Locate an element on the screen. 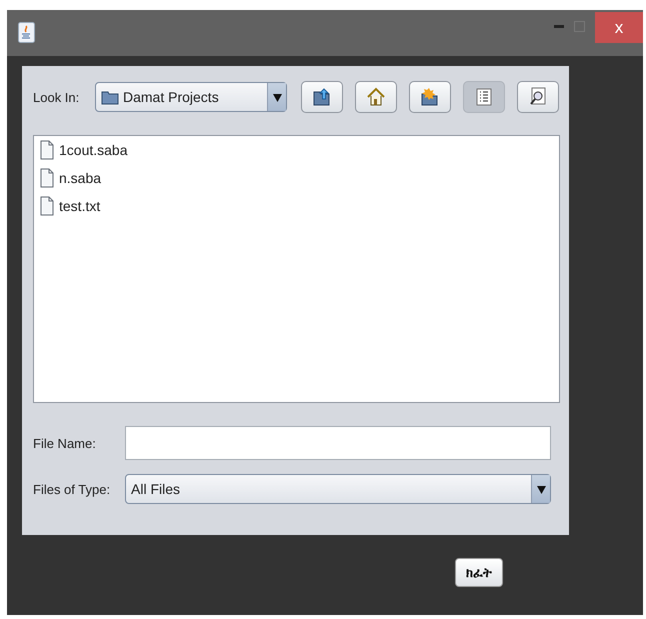  look-in-dropdown: Damat Projects is located at coordinates (191, 97).